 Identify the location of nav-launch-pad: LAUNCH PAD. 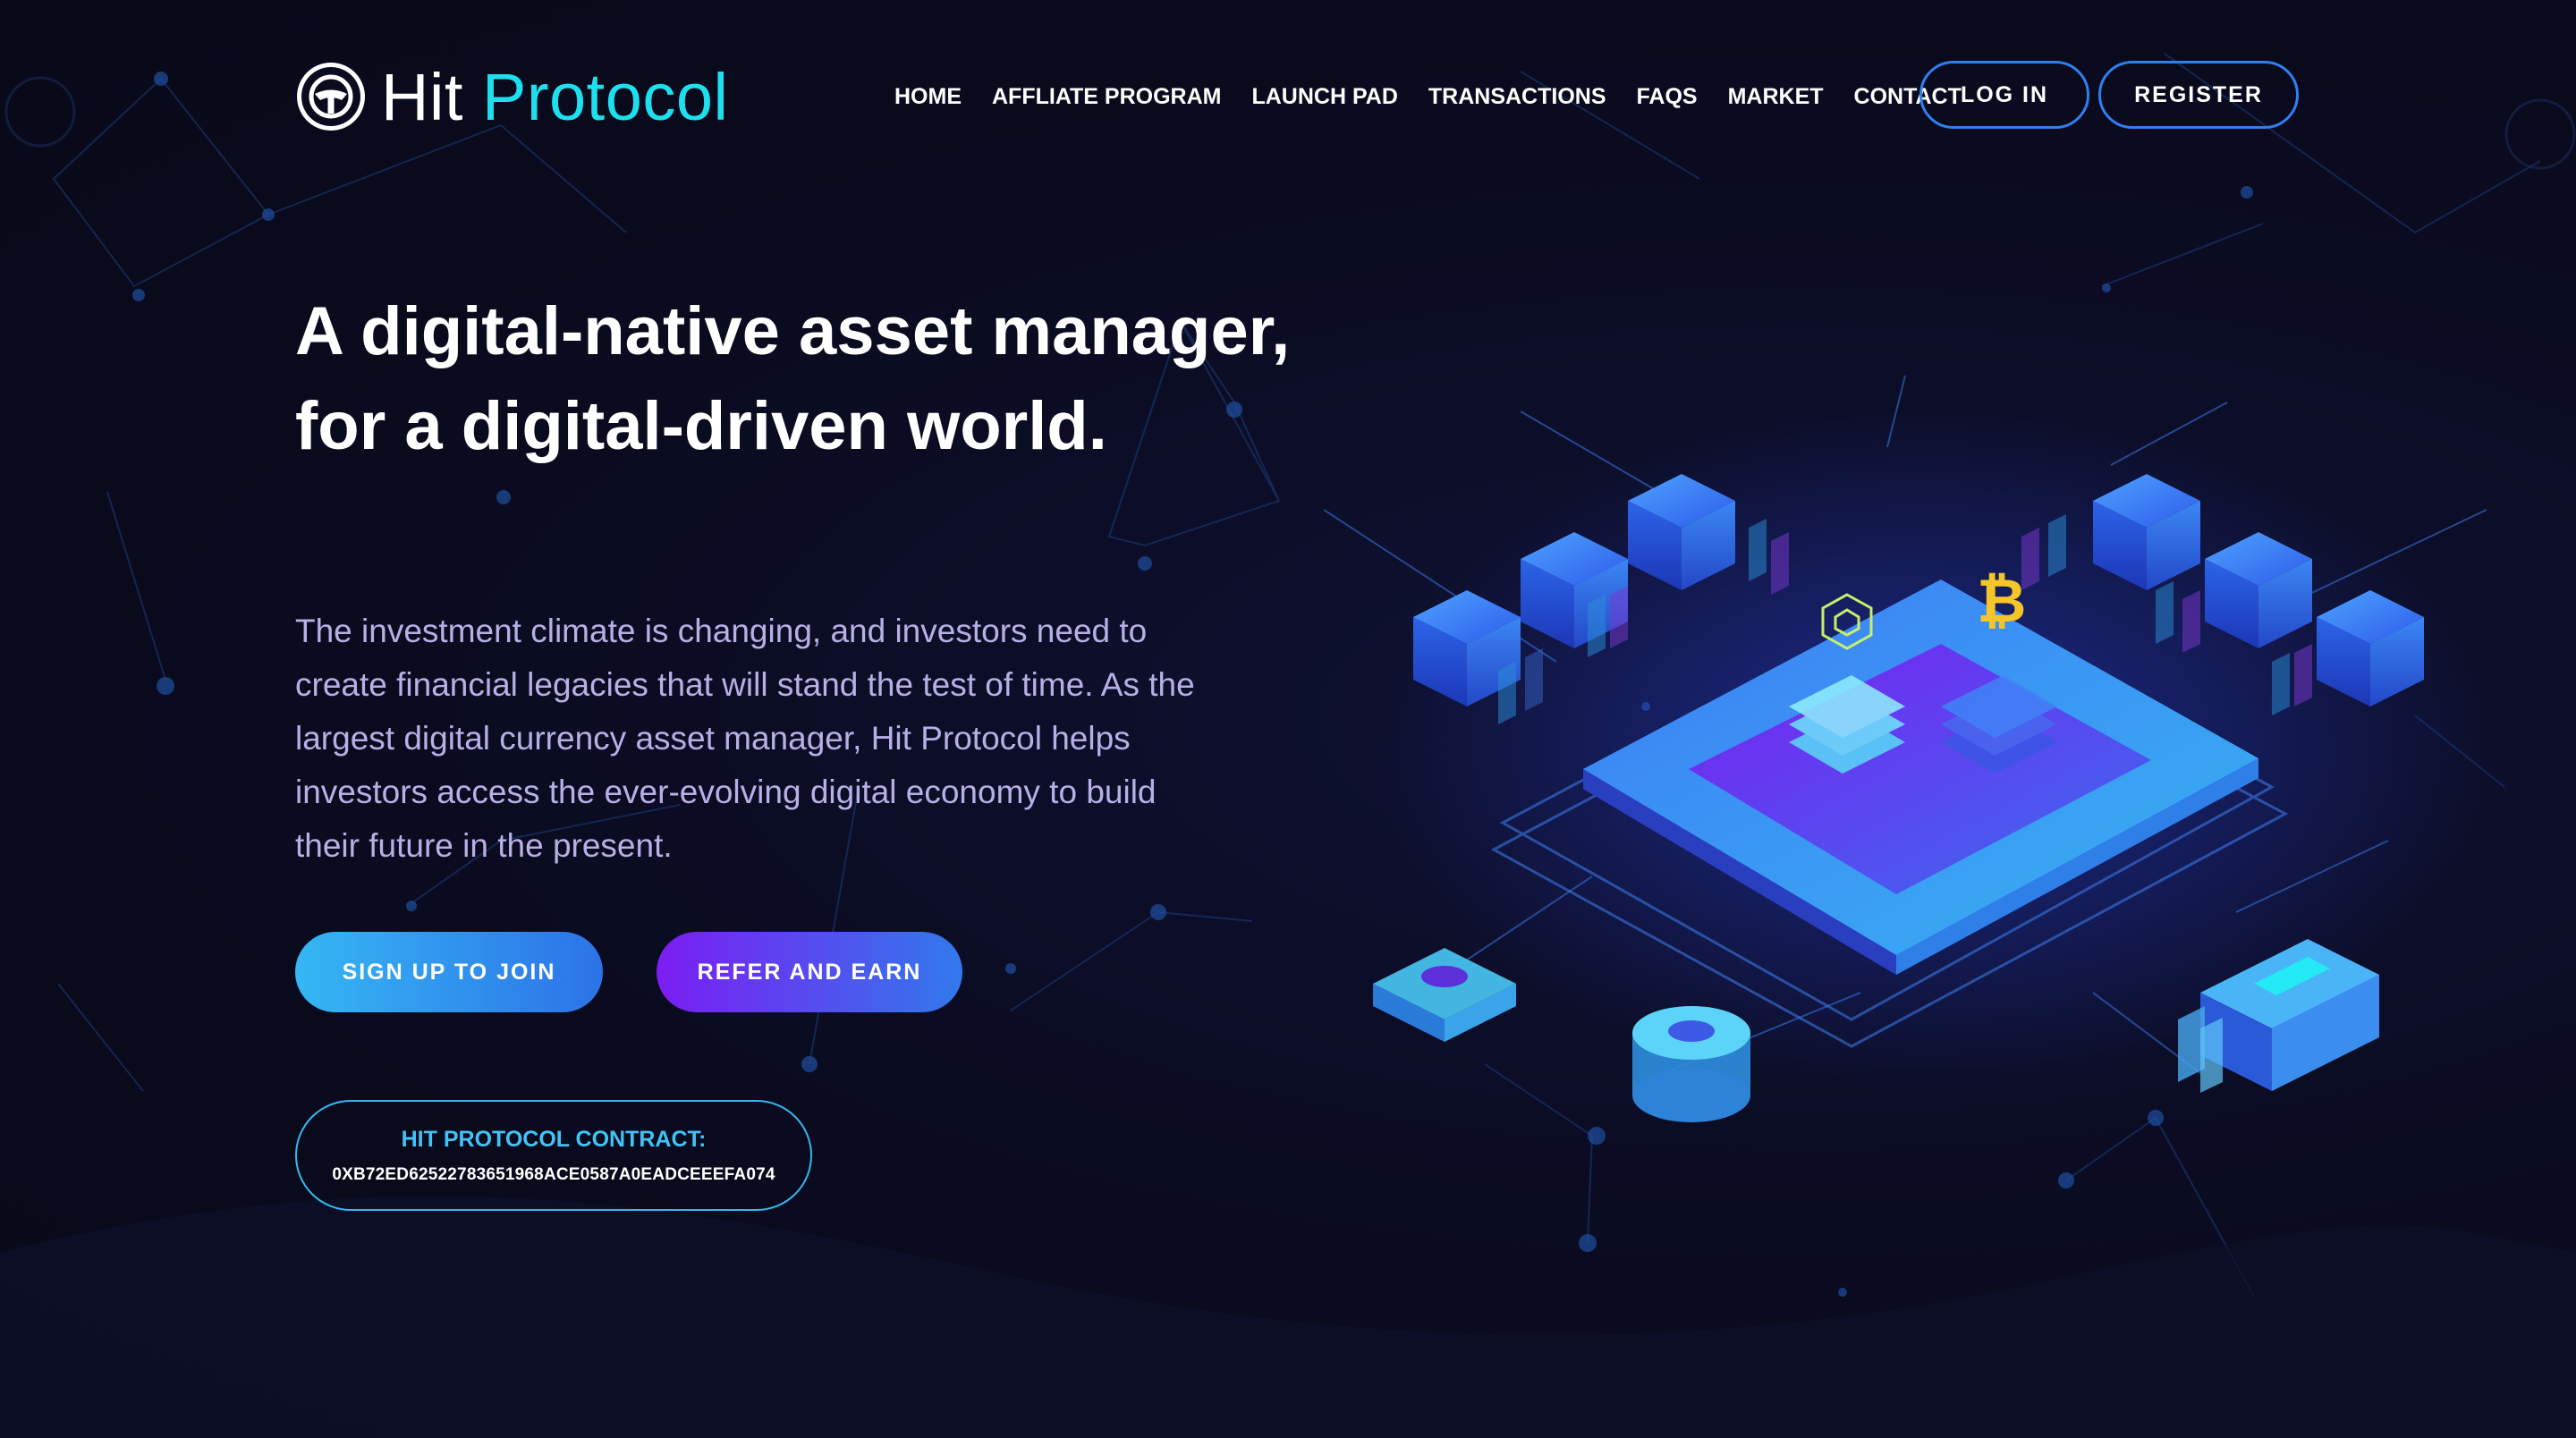
(1324, 97).